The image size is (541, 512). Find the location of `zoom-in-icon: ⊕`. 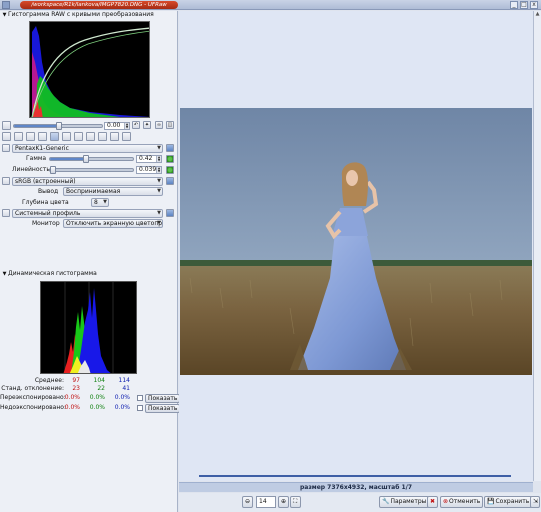

zoom-in-icon: ⊕ is located at coordinates (283, 502).